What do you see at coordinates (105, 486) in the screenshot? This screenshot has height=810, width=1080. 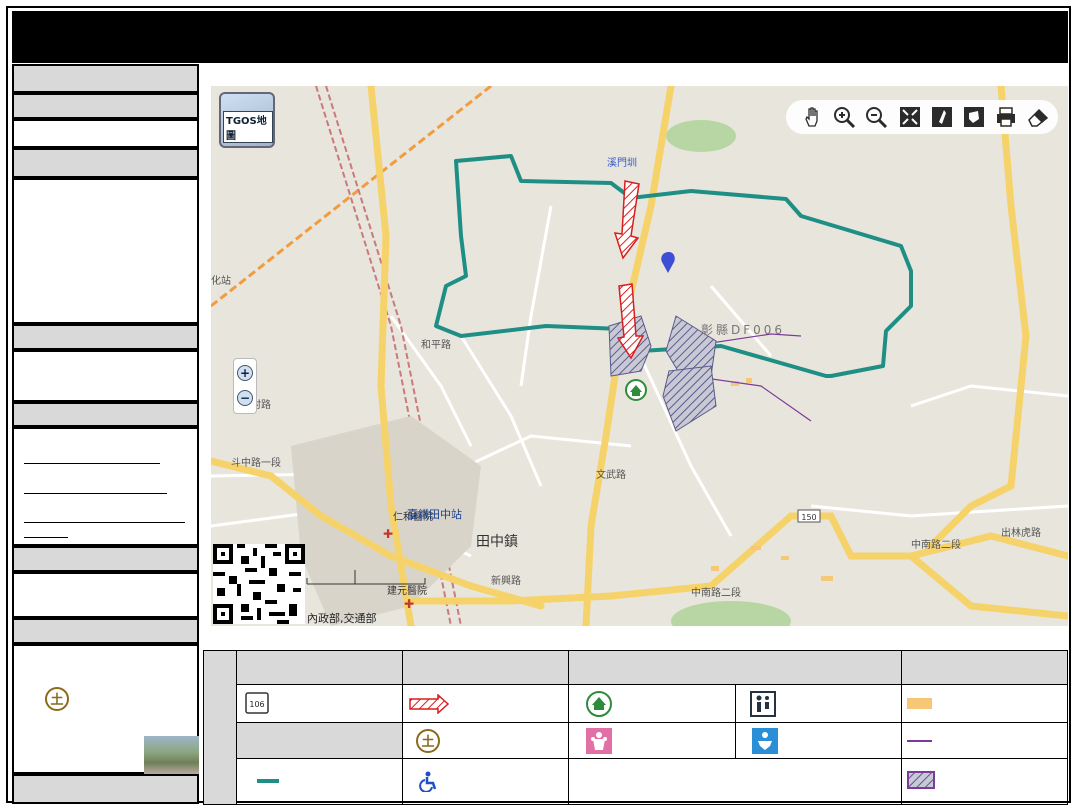 I see `sidebar-links` at bounding box center [105, 486].